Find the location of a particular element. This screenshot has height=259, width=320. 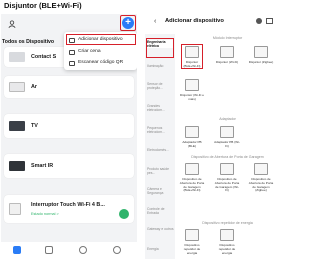

section-title: Adaptador is located at coordinates (227, 119).